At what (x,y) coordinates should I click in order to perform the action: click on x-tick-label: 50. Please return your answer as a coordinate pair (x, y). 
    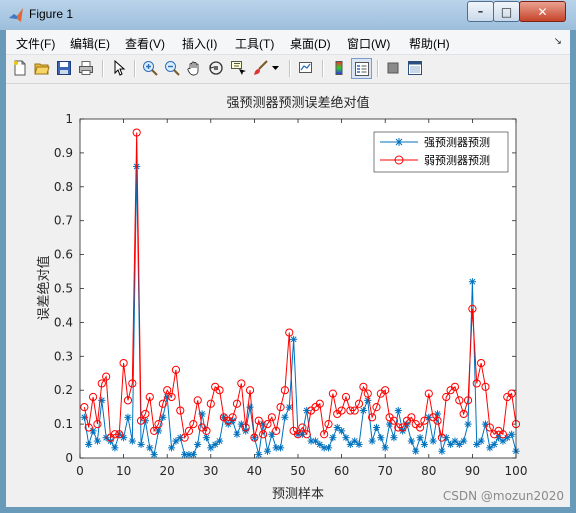
    Looking at the image, I should click on (297, 471).